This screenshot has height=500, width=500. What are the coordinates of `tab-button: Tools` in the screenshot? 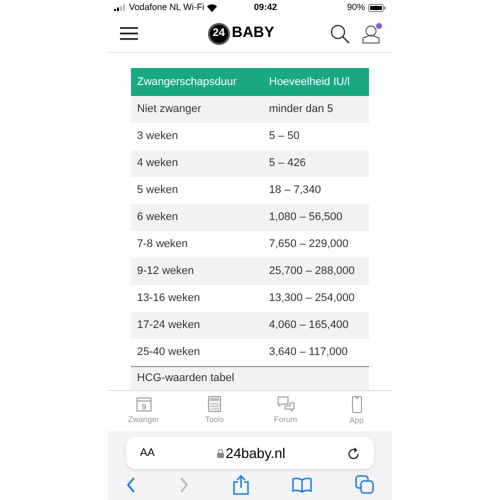 It's located at (214, 411).